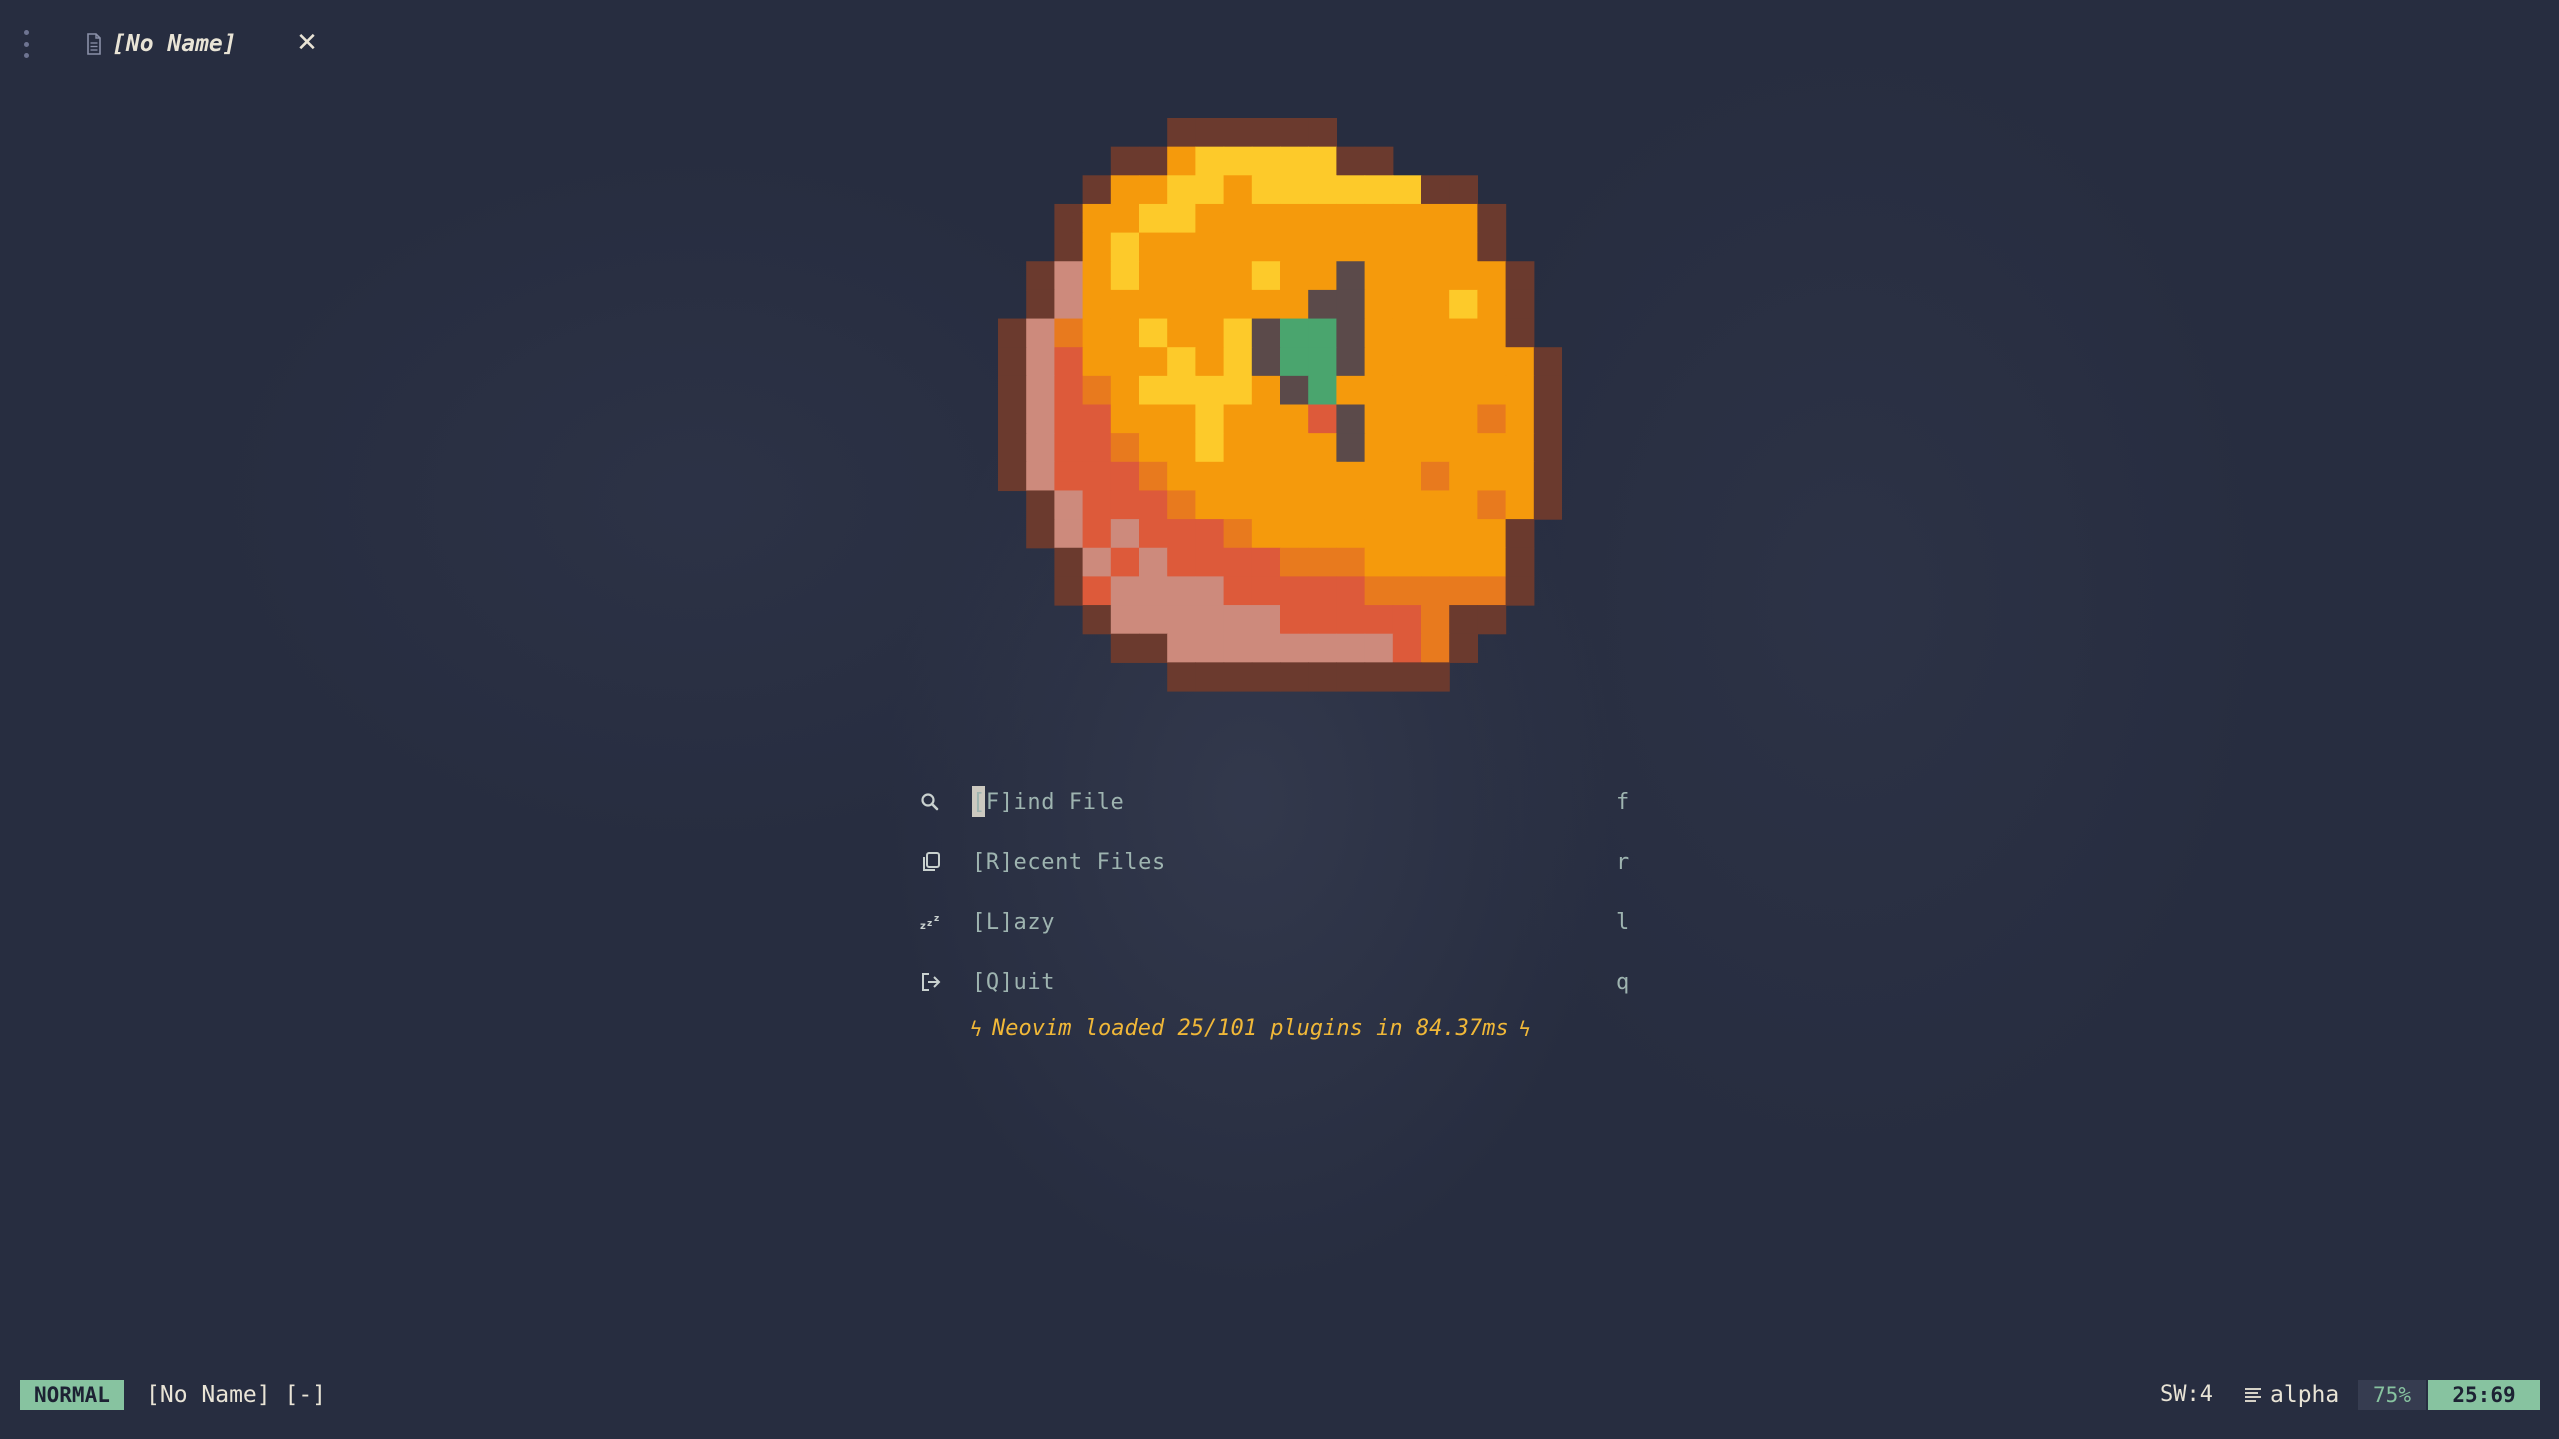  Describe the element at coordinates (1280, 862) in the screenshot. I see `recent-files-button: [R]ecent Files r` at that location.